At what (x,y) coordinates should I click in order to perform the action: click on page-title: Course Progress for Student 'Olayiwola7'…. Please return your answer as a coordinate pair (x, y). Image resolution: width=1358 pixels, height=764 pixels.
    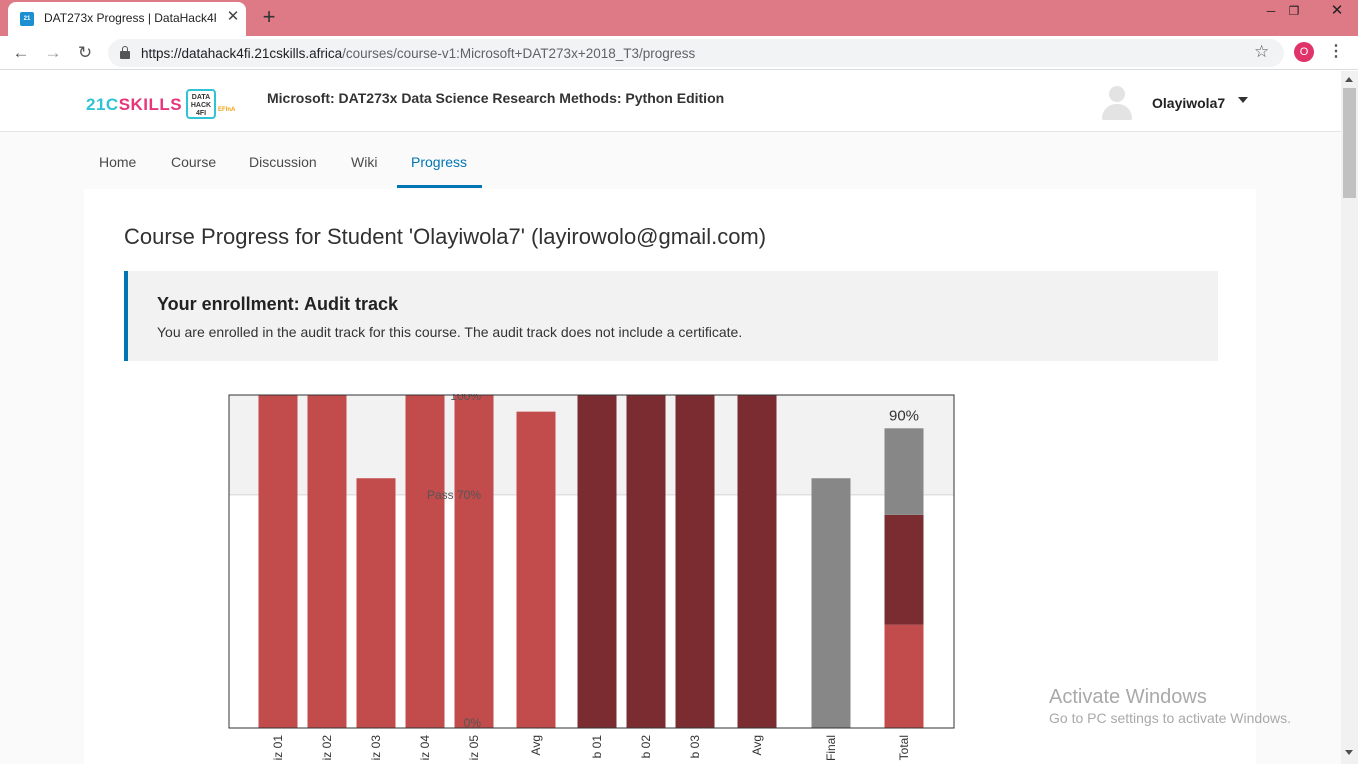
    Looking at the image, I should click on (445, 236).